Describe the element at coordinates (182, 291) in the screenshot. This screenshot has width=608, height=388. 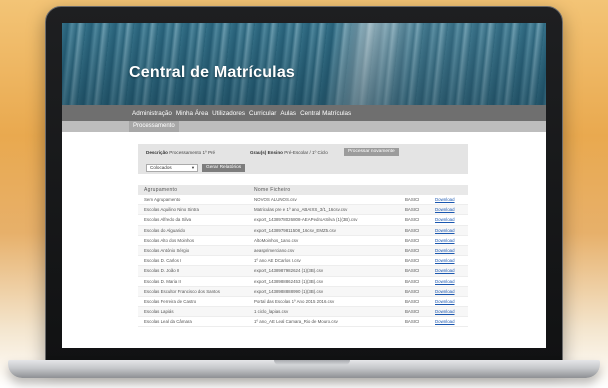
I see `cell-agrupamento: Escolas Escultor Francisco dos Santos` at that location.